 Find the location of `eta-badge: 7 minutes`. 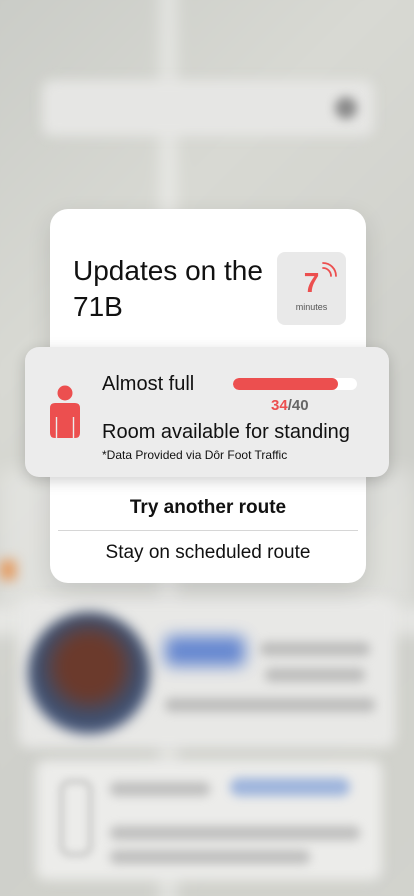

eta-badge: 7 minutes is located at coordinates (311, 288).